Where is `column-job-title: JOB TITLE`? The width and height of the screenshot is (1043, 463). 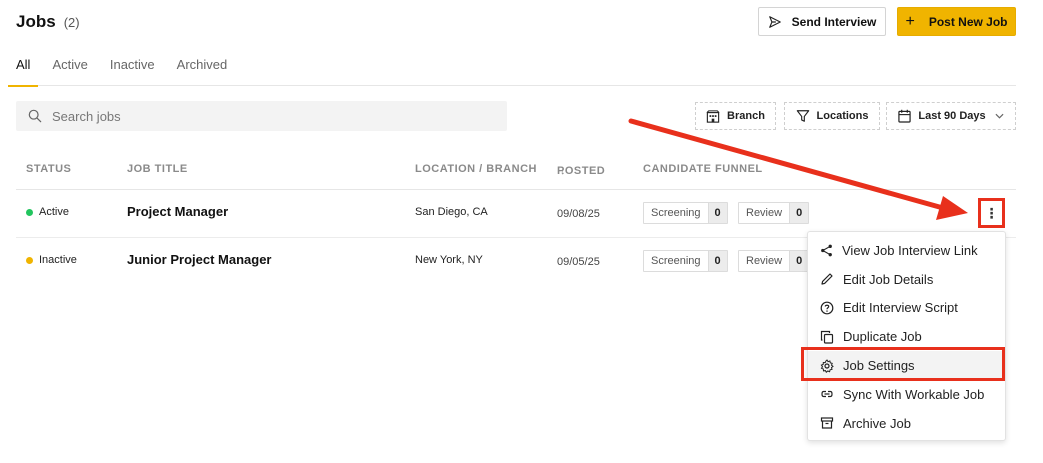
column-job-title: JOB TITLE is located at coordinates (157, 169).